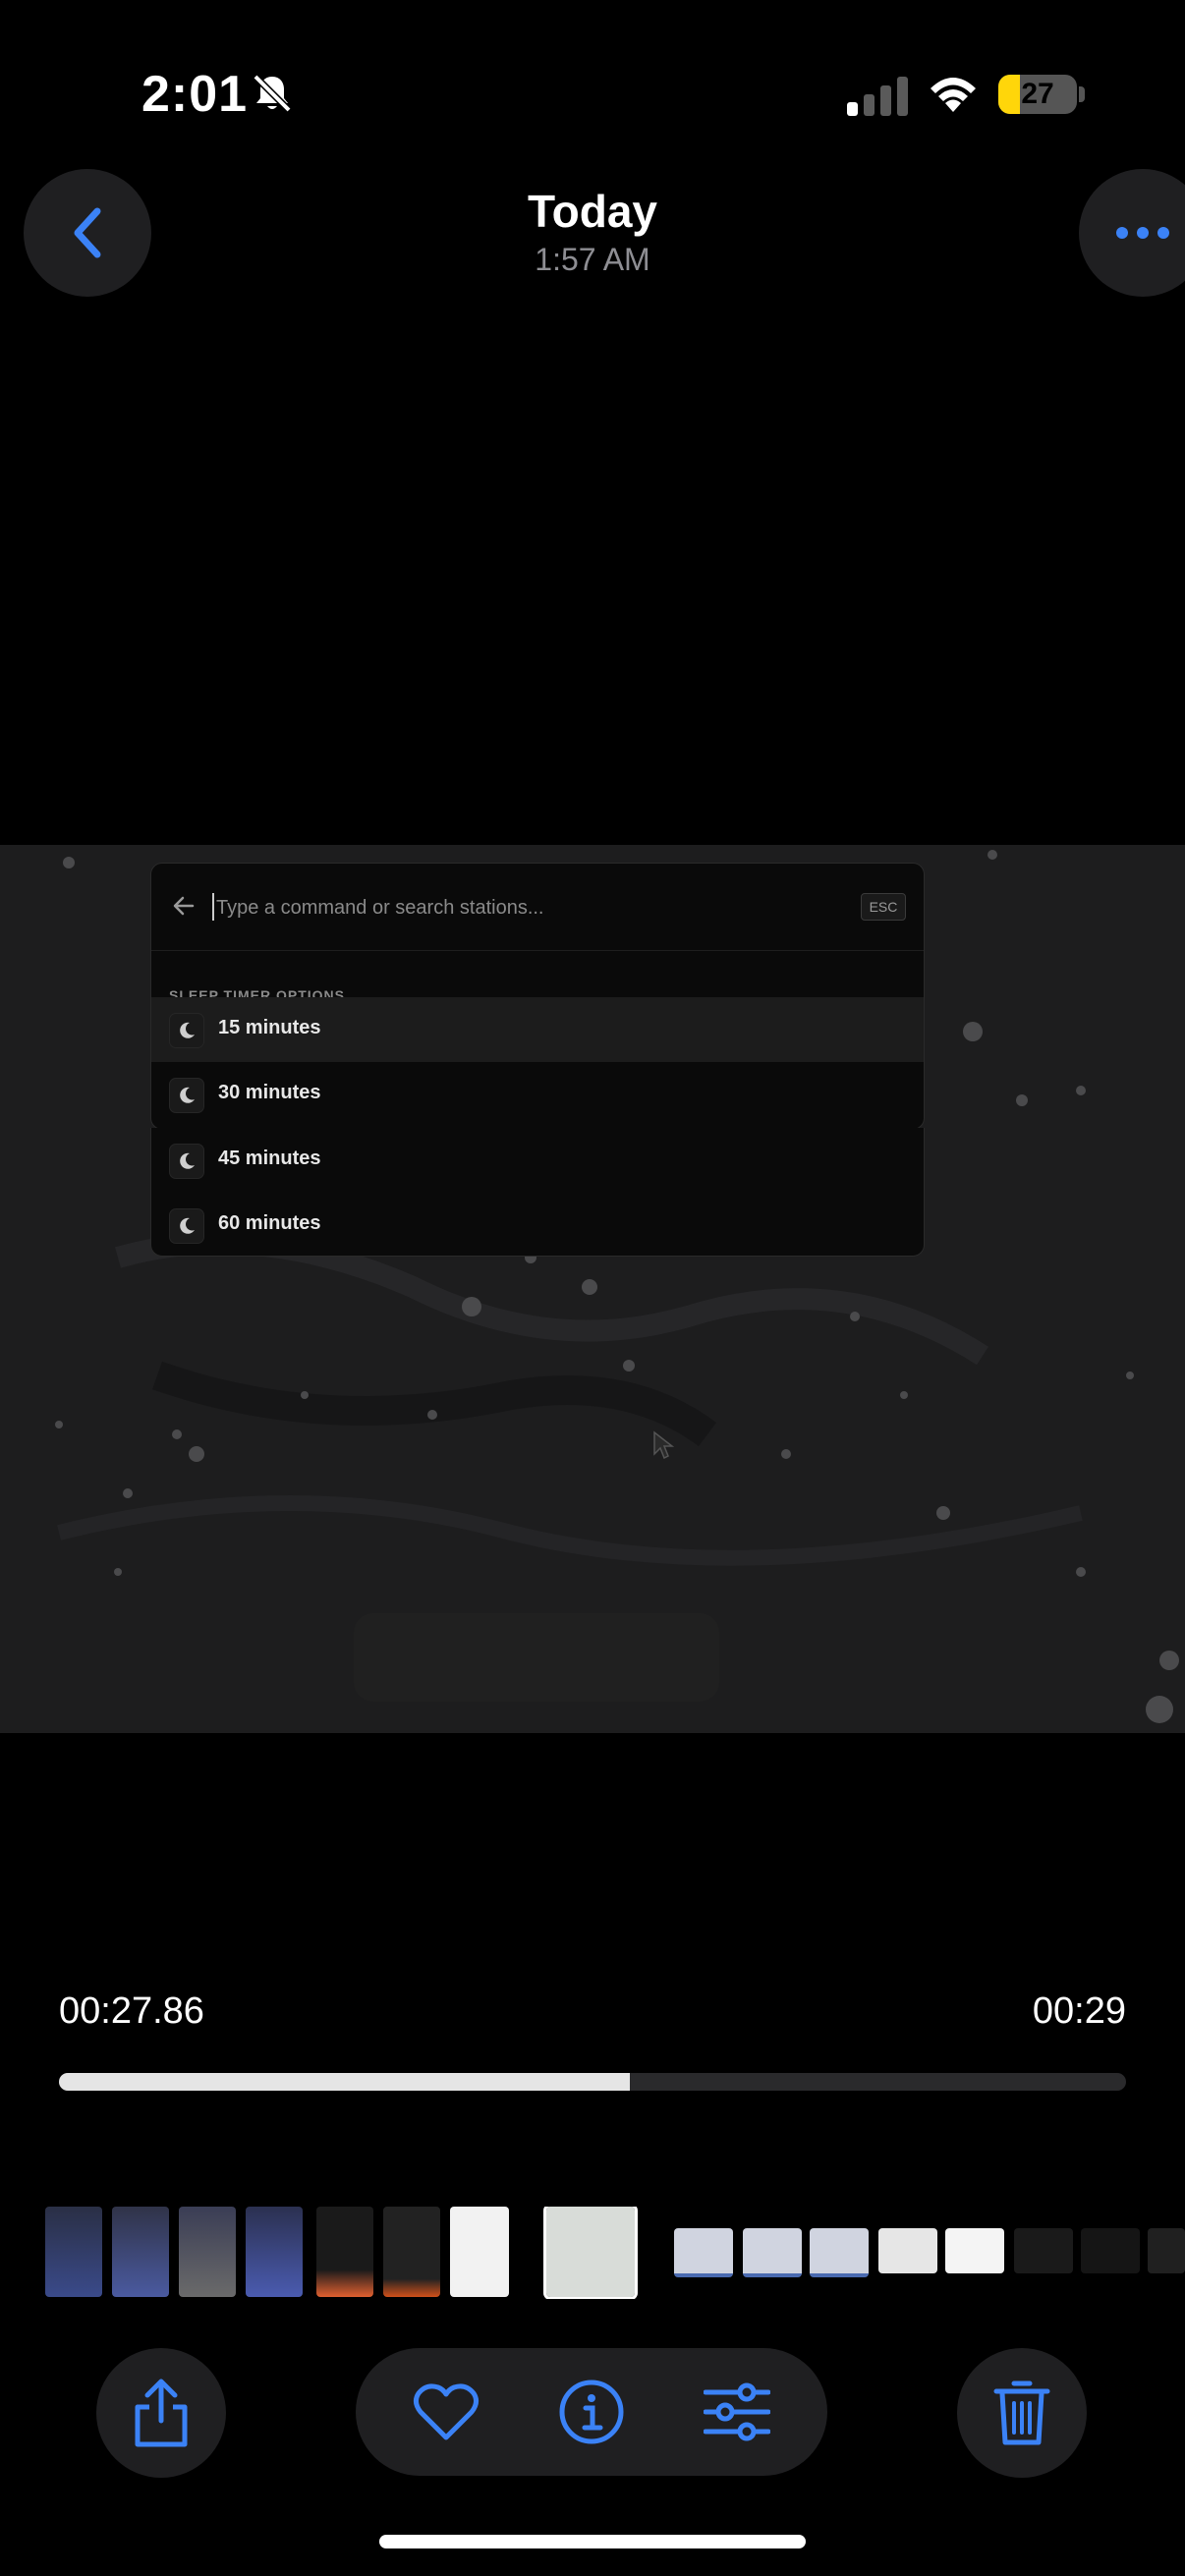 The height and width of the screenshot is (2576, 1185). What do you see at coordinates (883, 907) in the screenshot?
I see `esc-key-badge: ESC` at bounding box center [883, 907].